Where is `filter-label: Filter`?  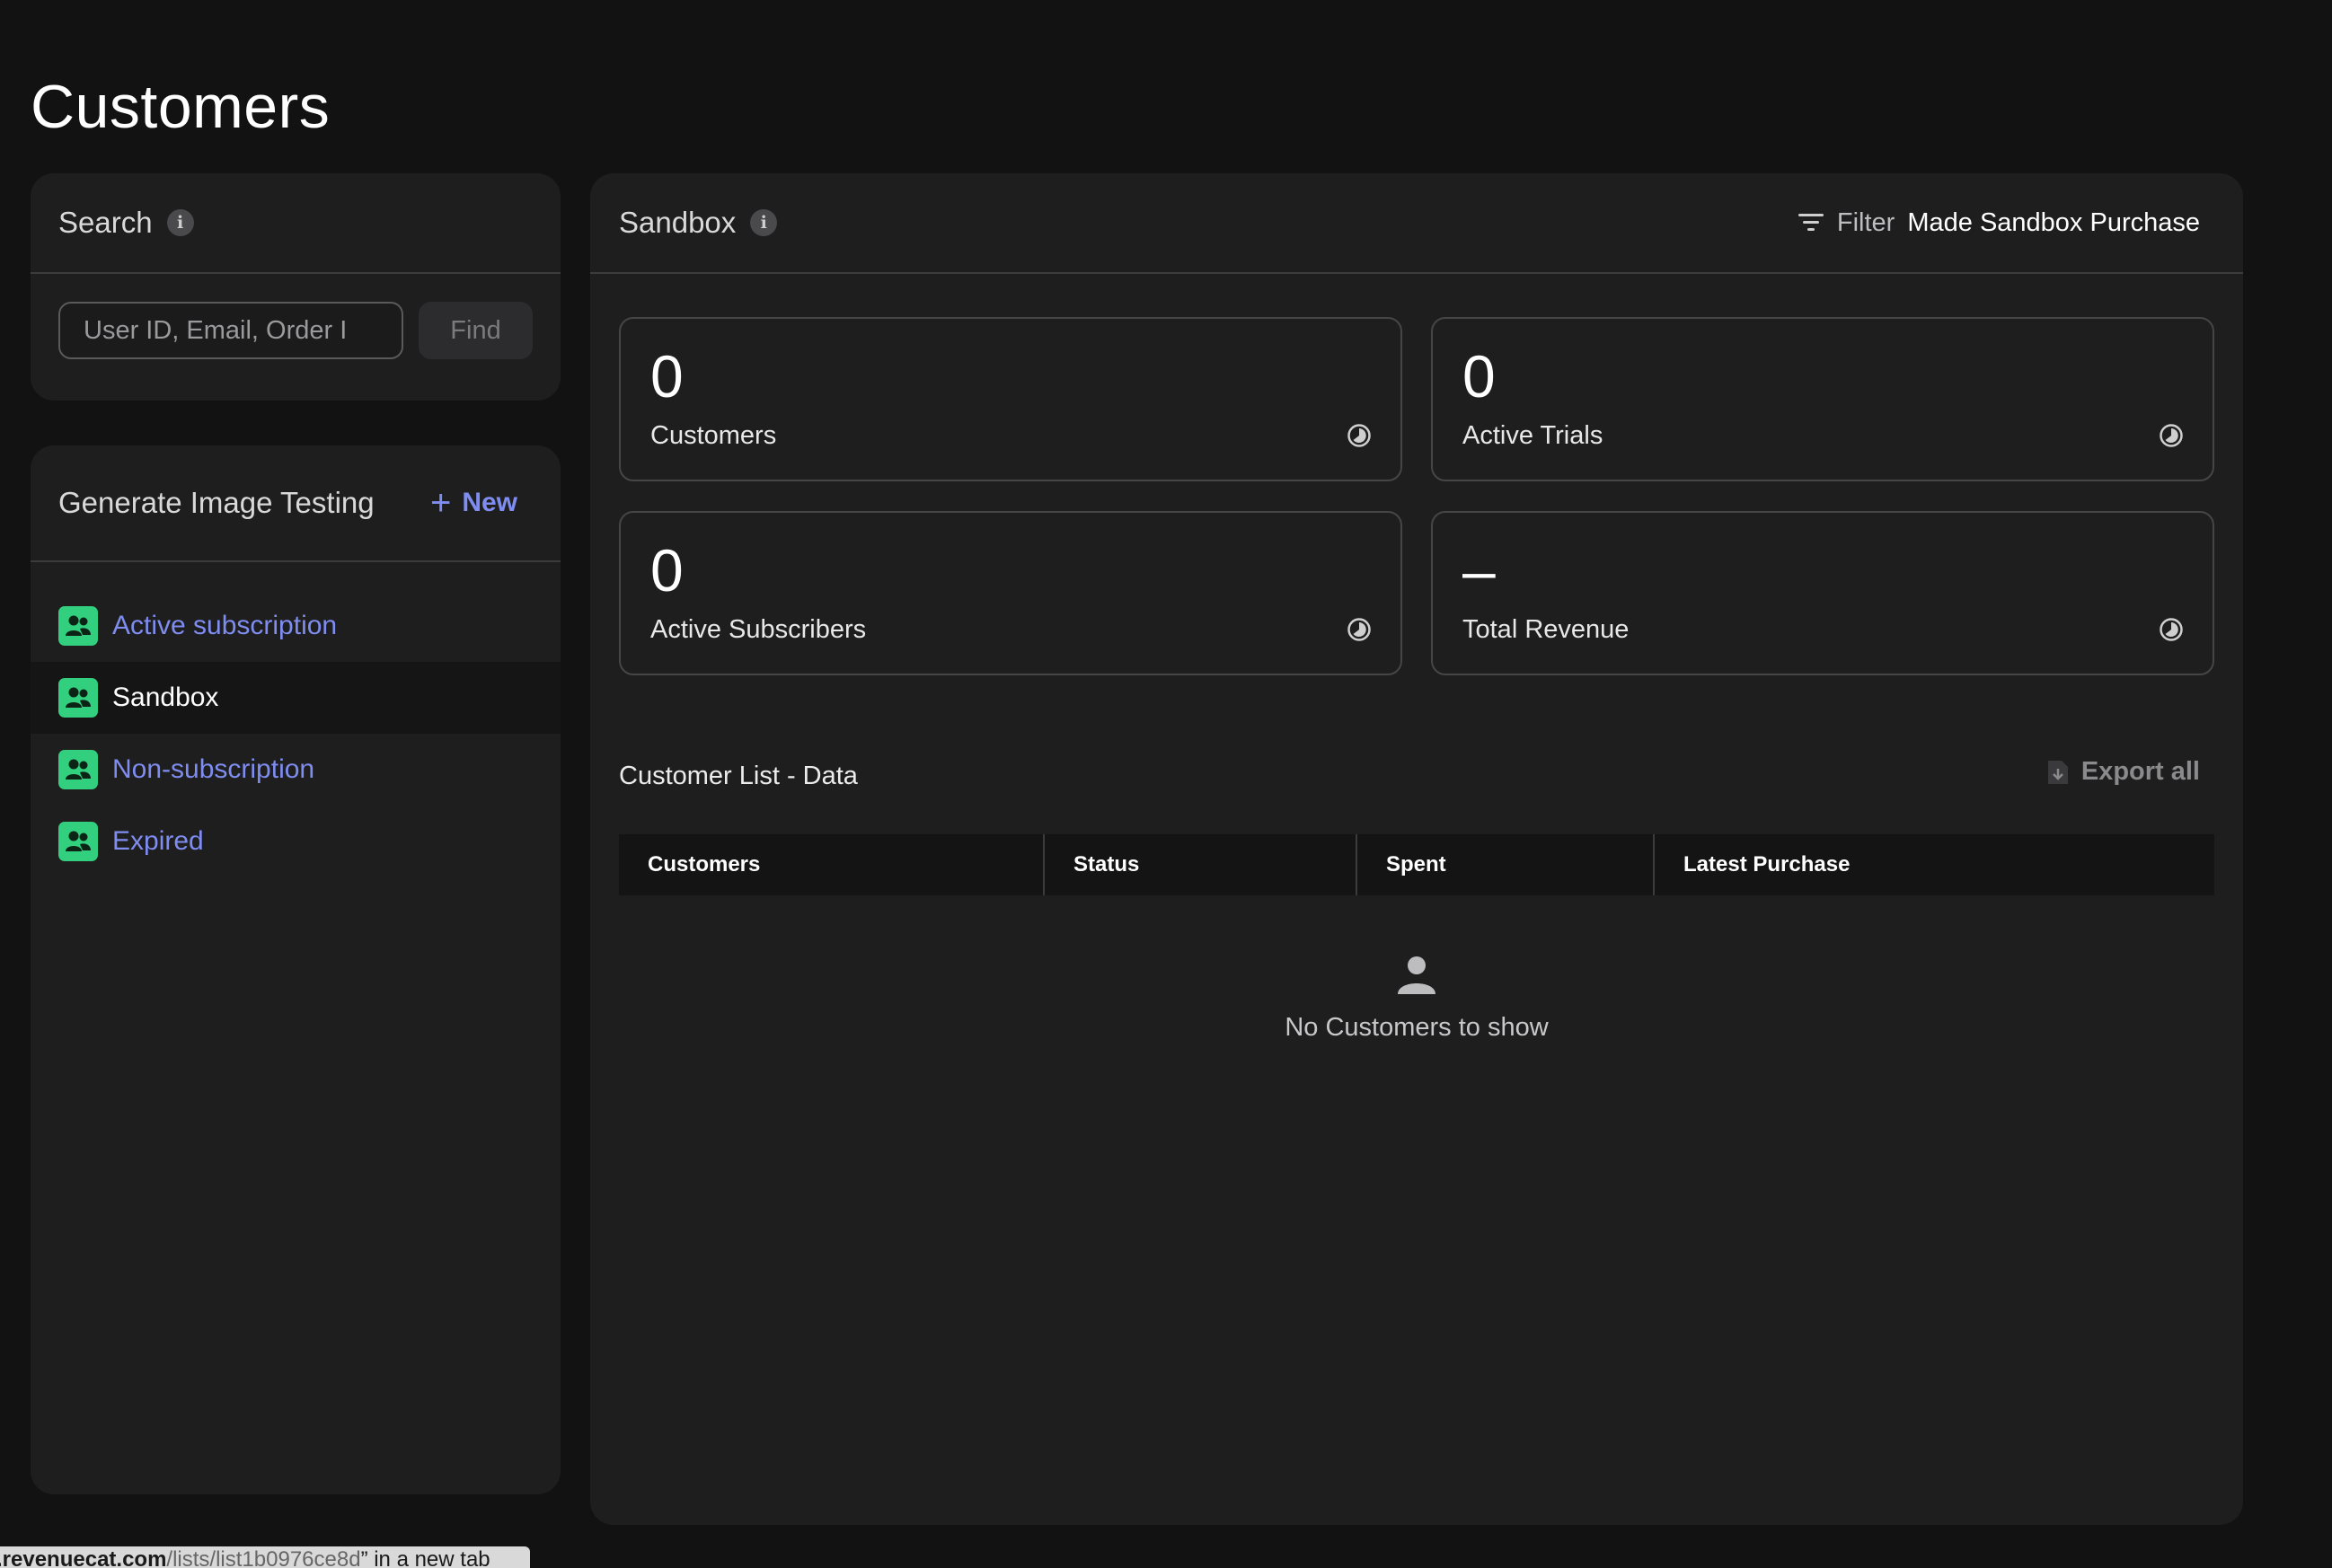
filter-label: Filter is located at coordinates (1865, 222).